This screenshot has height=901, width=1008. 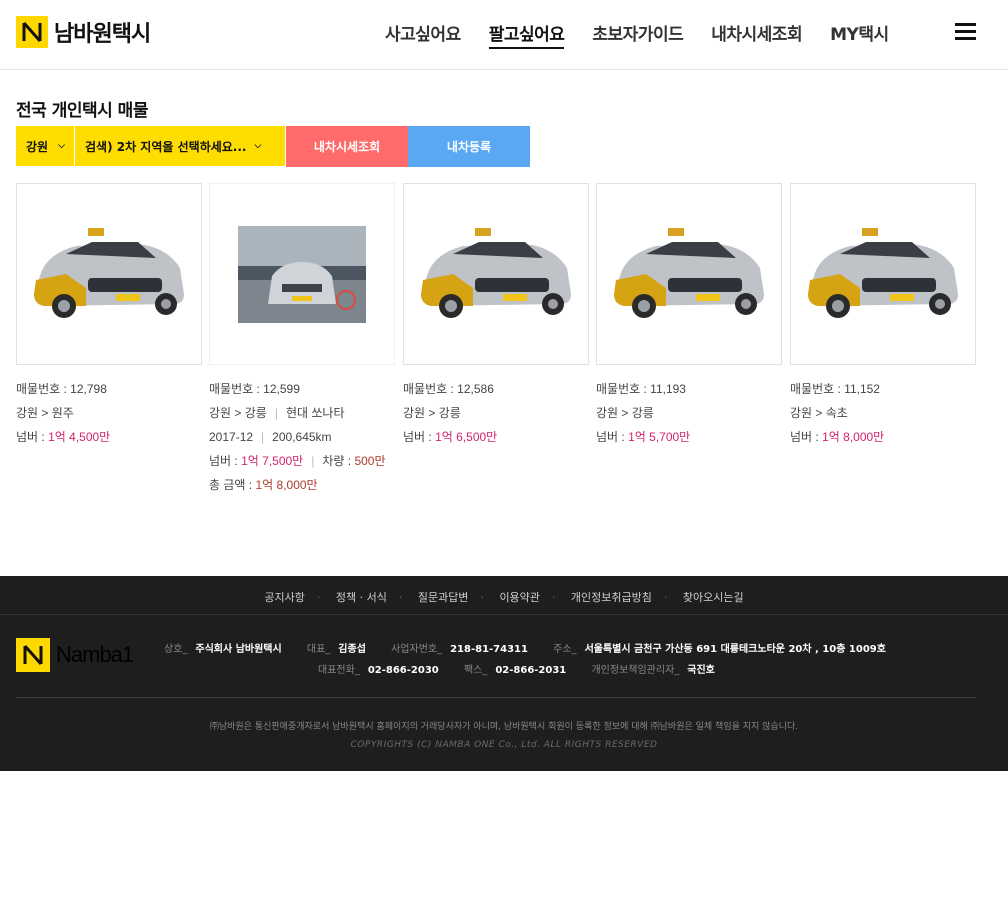 I want to click on site-header: 남바원택시 사고싶어요 팔고싶어요 초보자가이드 내차시세조회 MY택시, so click(x=504, y=35).